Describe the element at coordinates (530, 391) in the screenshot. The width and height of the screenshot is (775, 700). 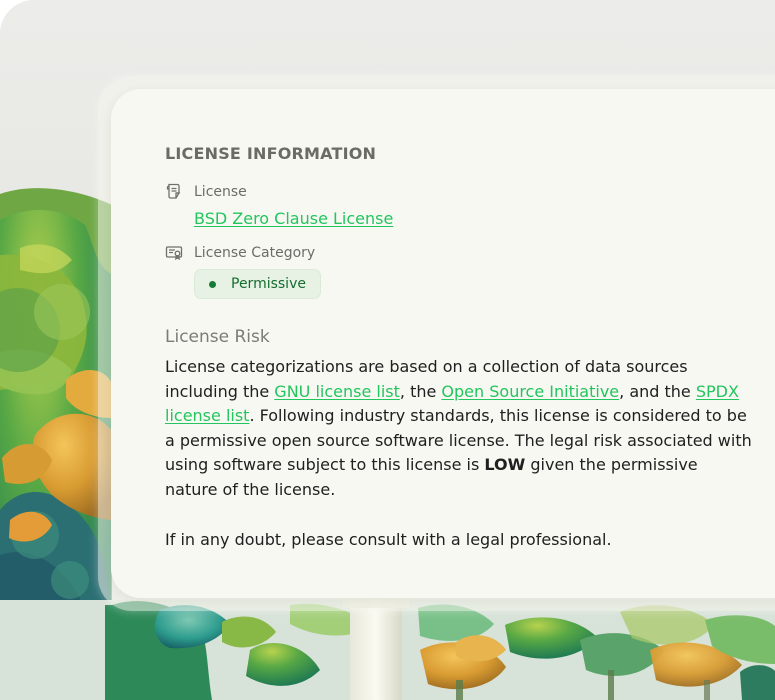
I see `open-source-initiative-link: Open Source Initiative` at that location.